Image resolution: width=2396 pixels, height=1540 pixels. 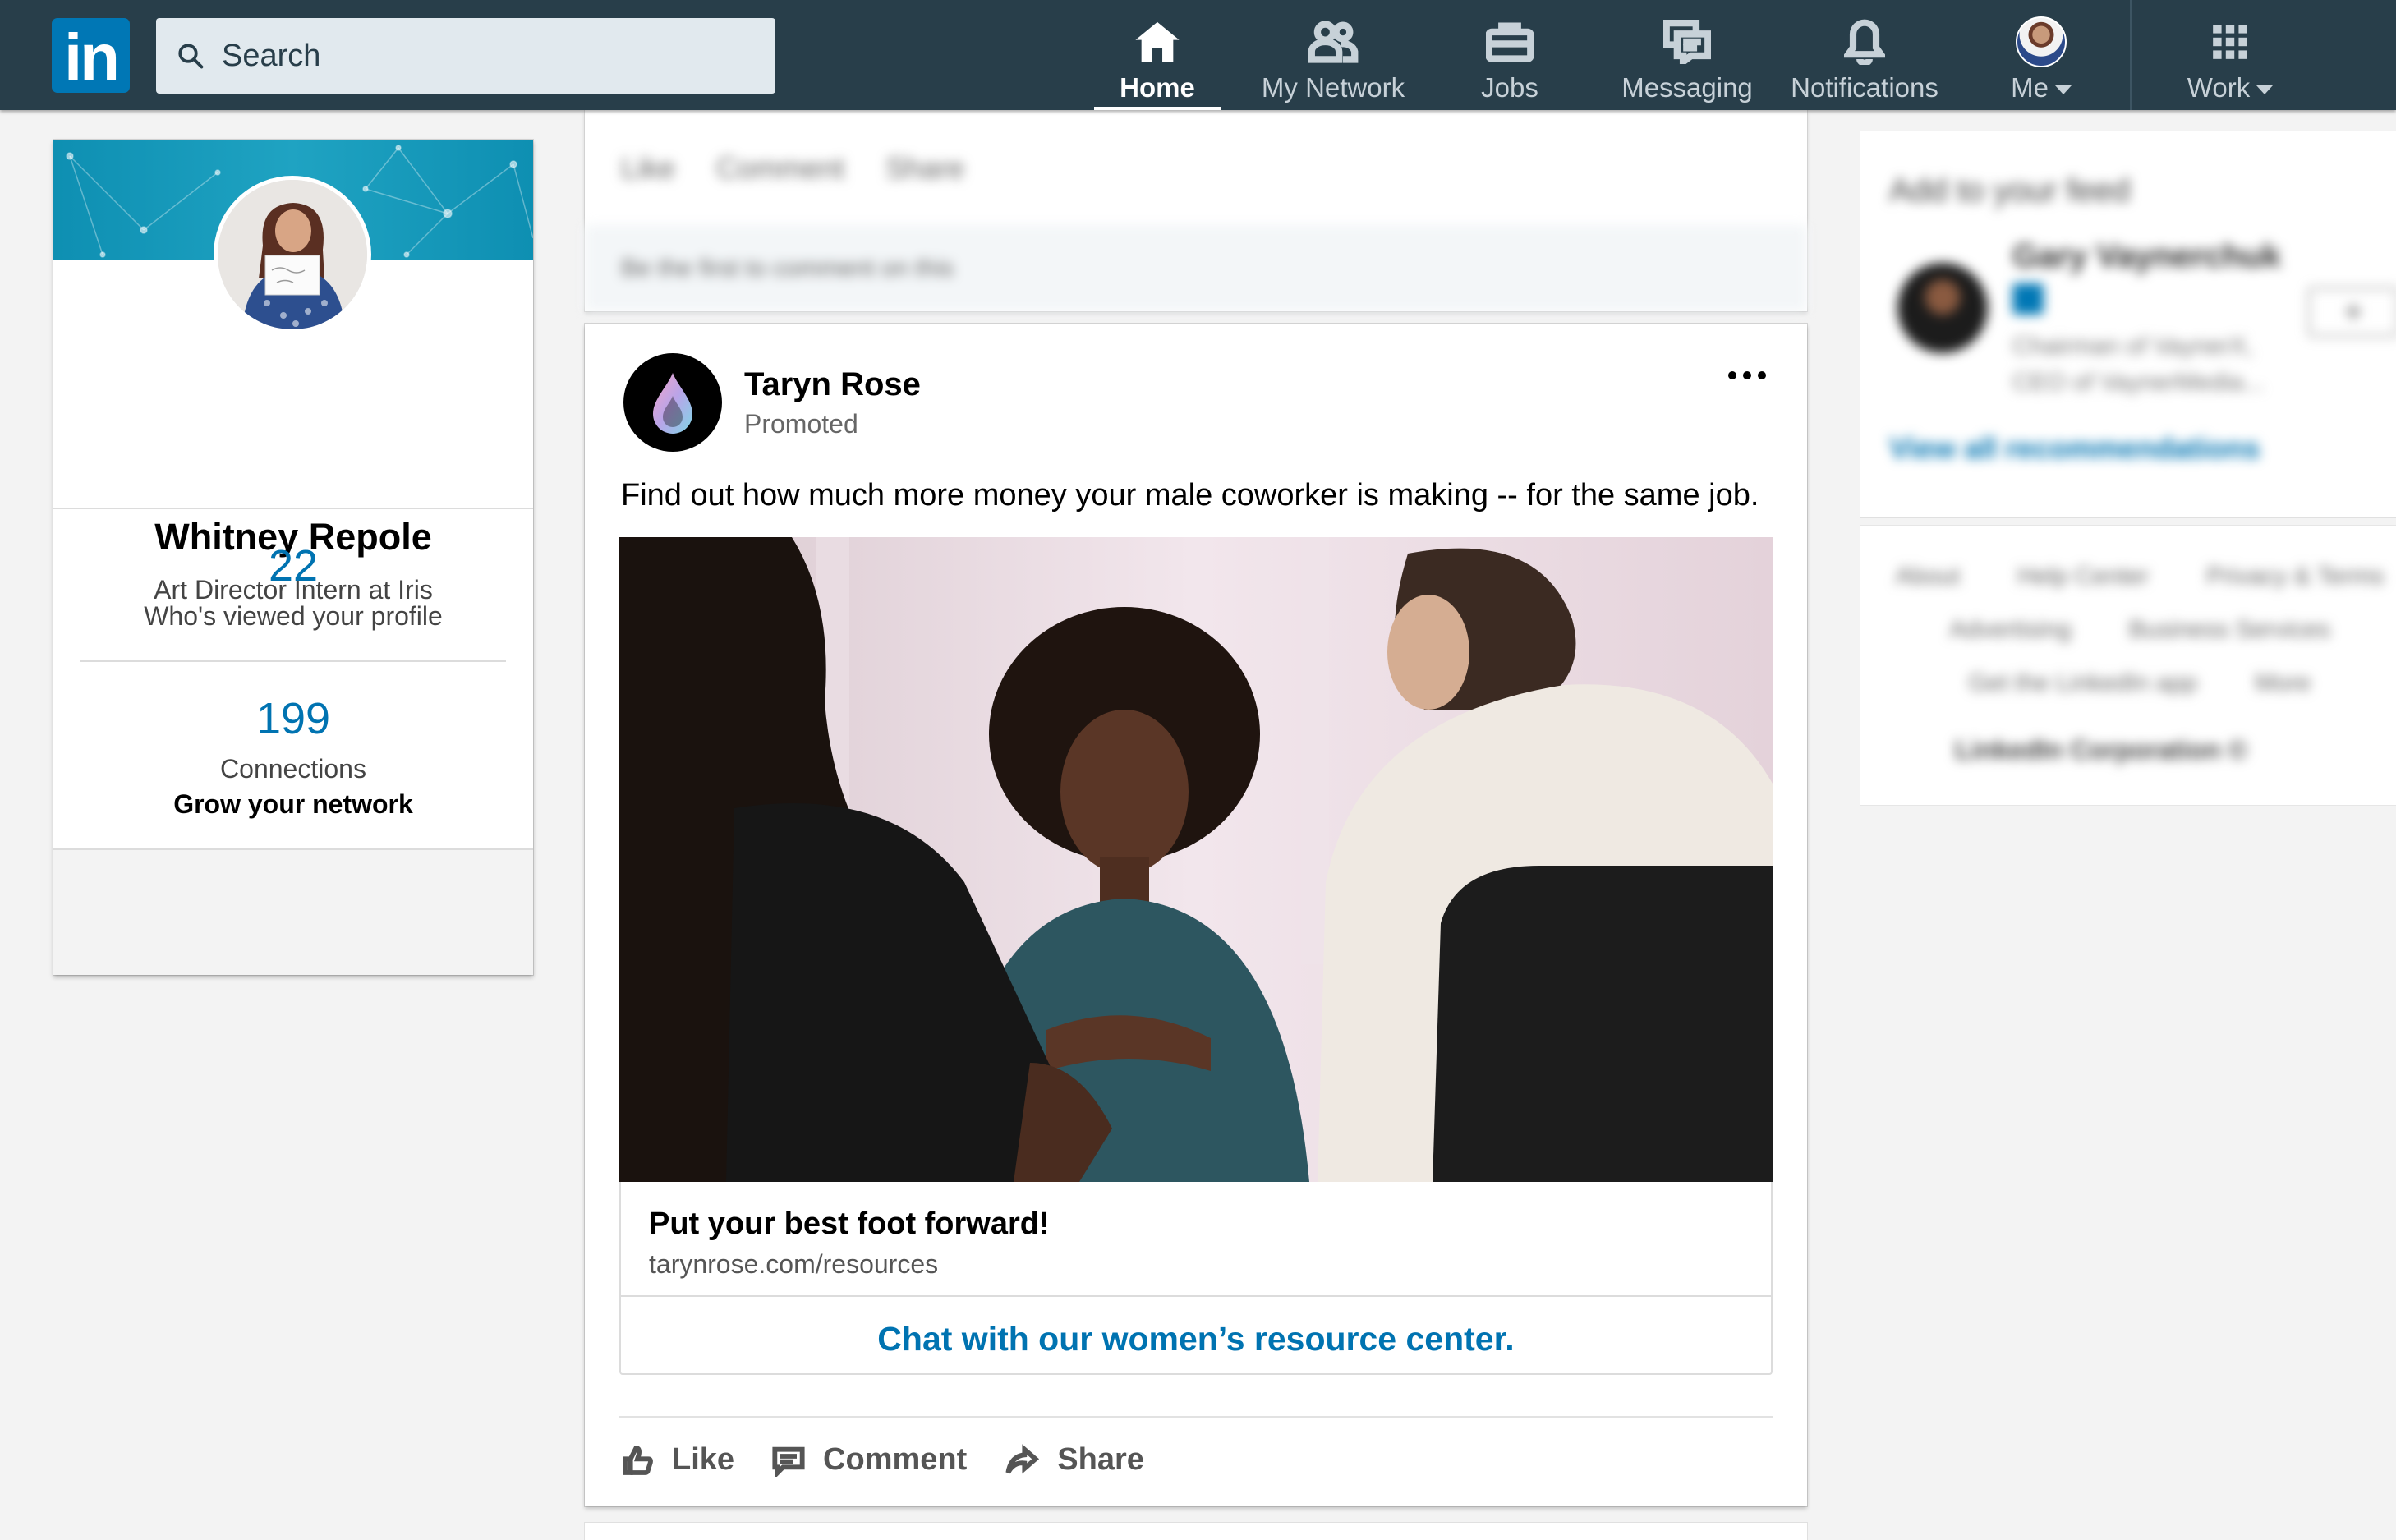 I want to click on nav-messaging: Messaging, so click(x=1687, y=55).